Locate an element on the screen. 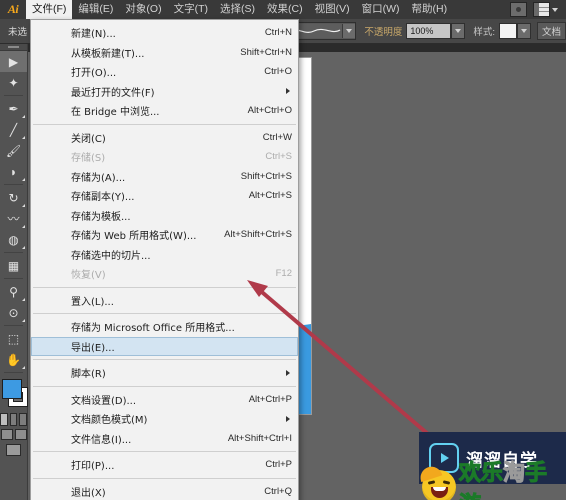 The height and width of the screenshot is (500, 566). menu-item-shortcut: Ctrl+W is located at coordinates (277, 137).